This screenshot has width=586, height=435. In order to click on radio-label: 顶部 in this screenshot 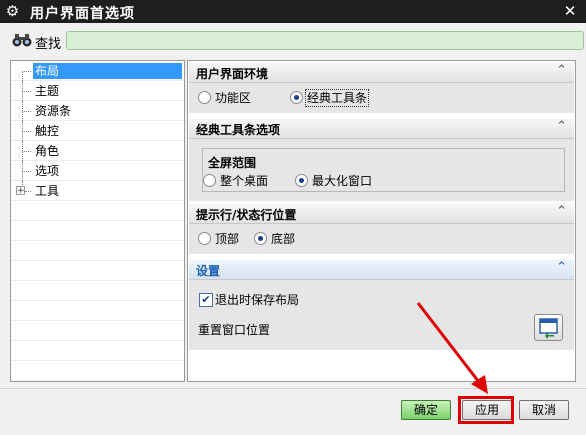, I will do `click(227, 239)`.